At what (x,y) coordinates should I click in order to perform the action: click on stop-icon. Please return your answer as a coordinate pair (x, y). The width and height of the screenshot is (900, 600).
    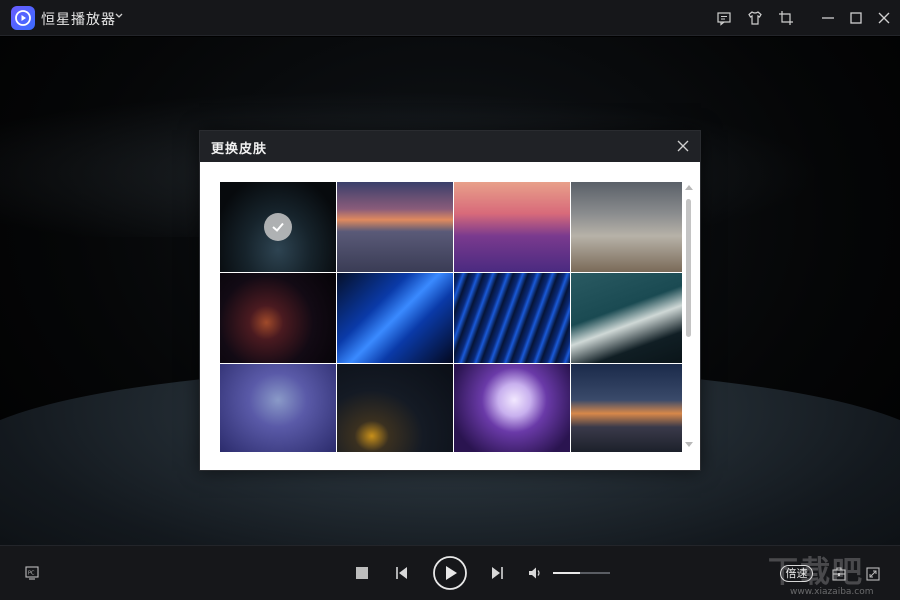
    Looking at the image, I should click on (362, 573).